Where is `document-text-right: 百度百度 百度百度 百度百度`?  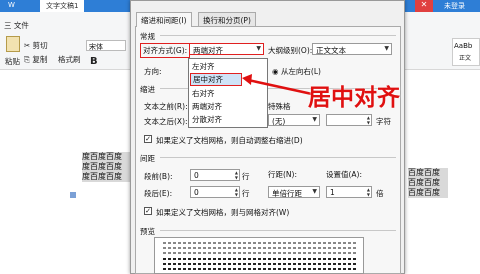 document-text-right: 百度百度 百度百度 百度百度 is located at coordinates (428, 183).